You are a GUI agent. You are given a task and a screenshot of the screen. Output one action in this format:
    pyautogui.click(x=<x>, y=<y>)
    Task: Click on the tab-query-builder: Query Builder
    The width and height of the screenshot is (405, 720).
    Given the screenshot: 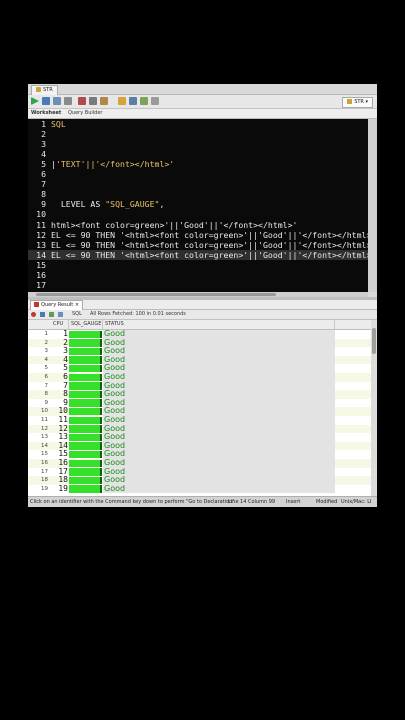 What is the action you would take?
    pyautogui.click(x=85, y=113)
    